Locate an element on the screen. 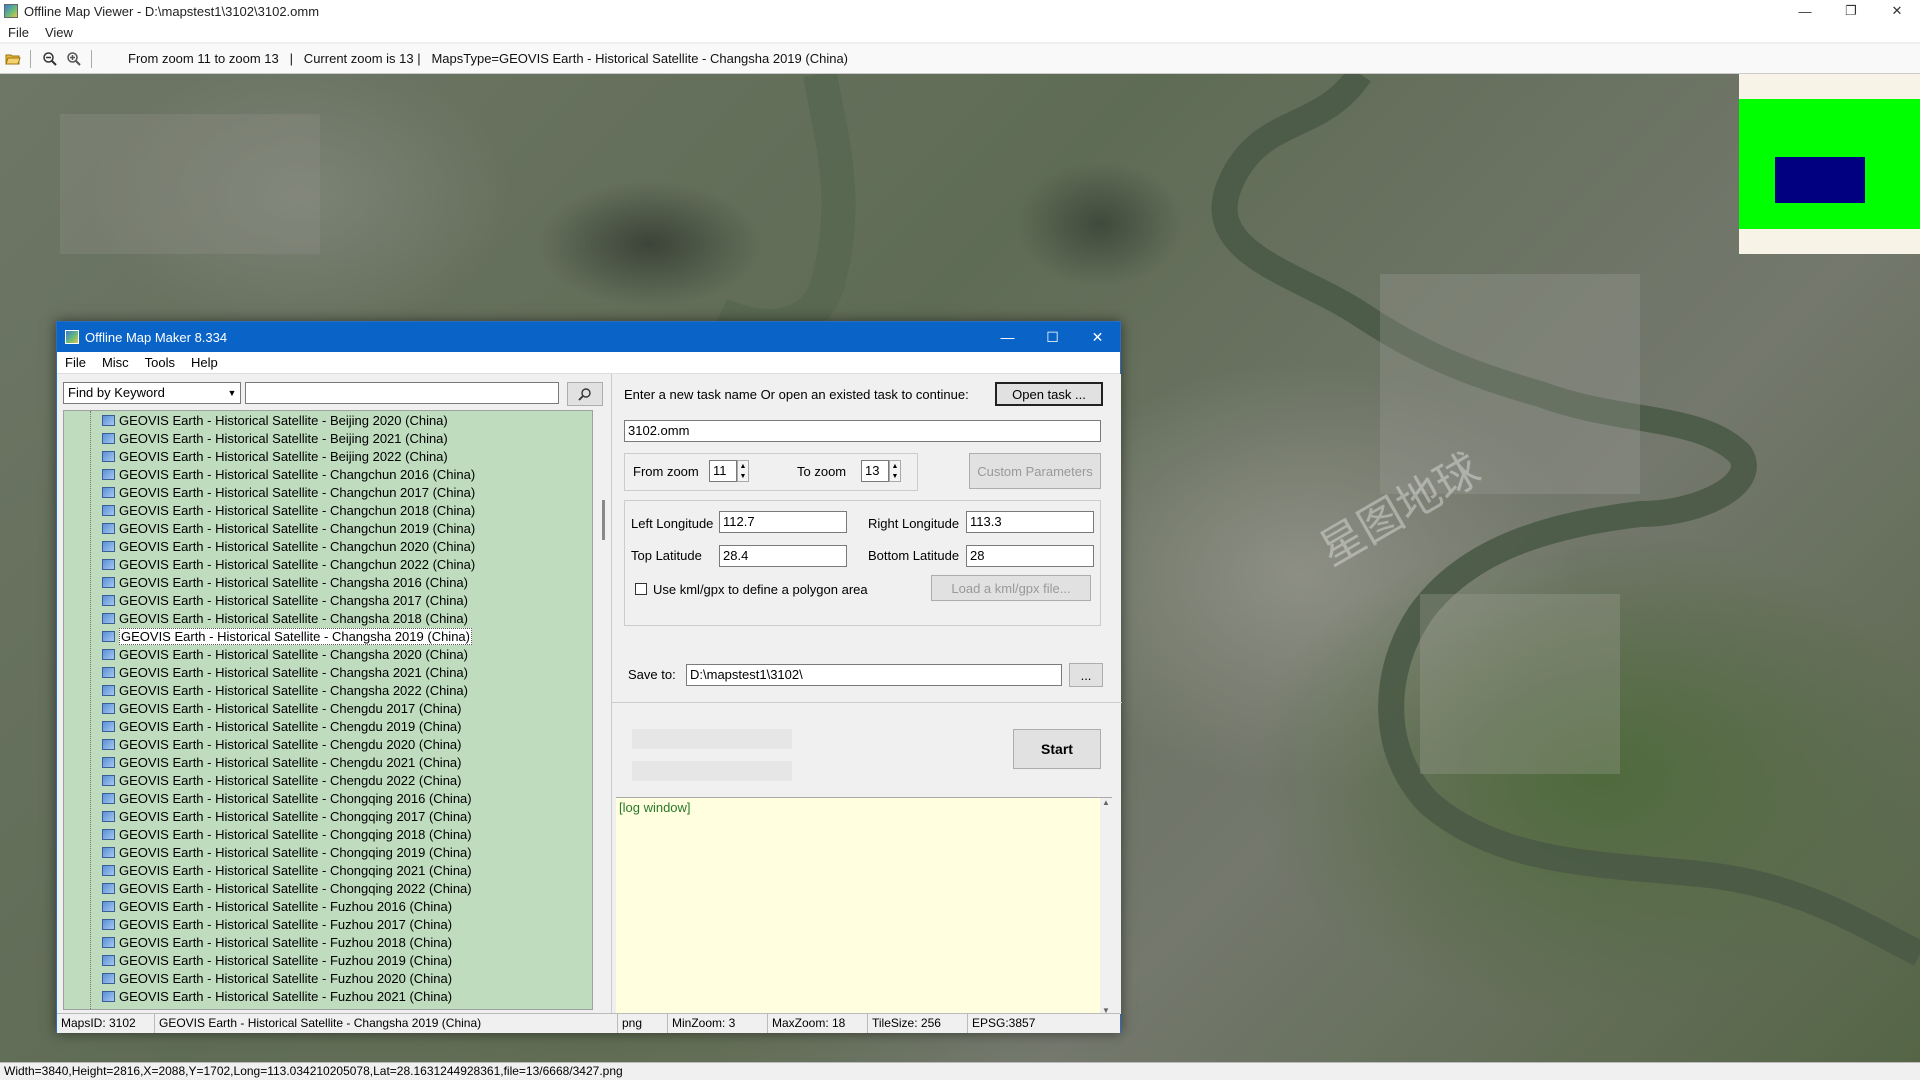 The height and width of the screenshot is (1080, 1920). search-button is located at coordinates (585, 394).